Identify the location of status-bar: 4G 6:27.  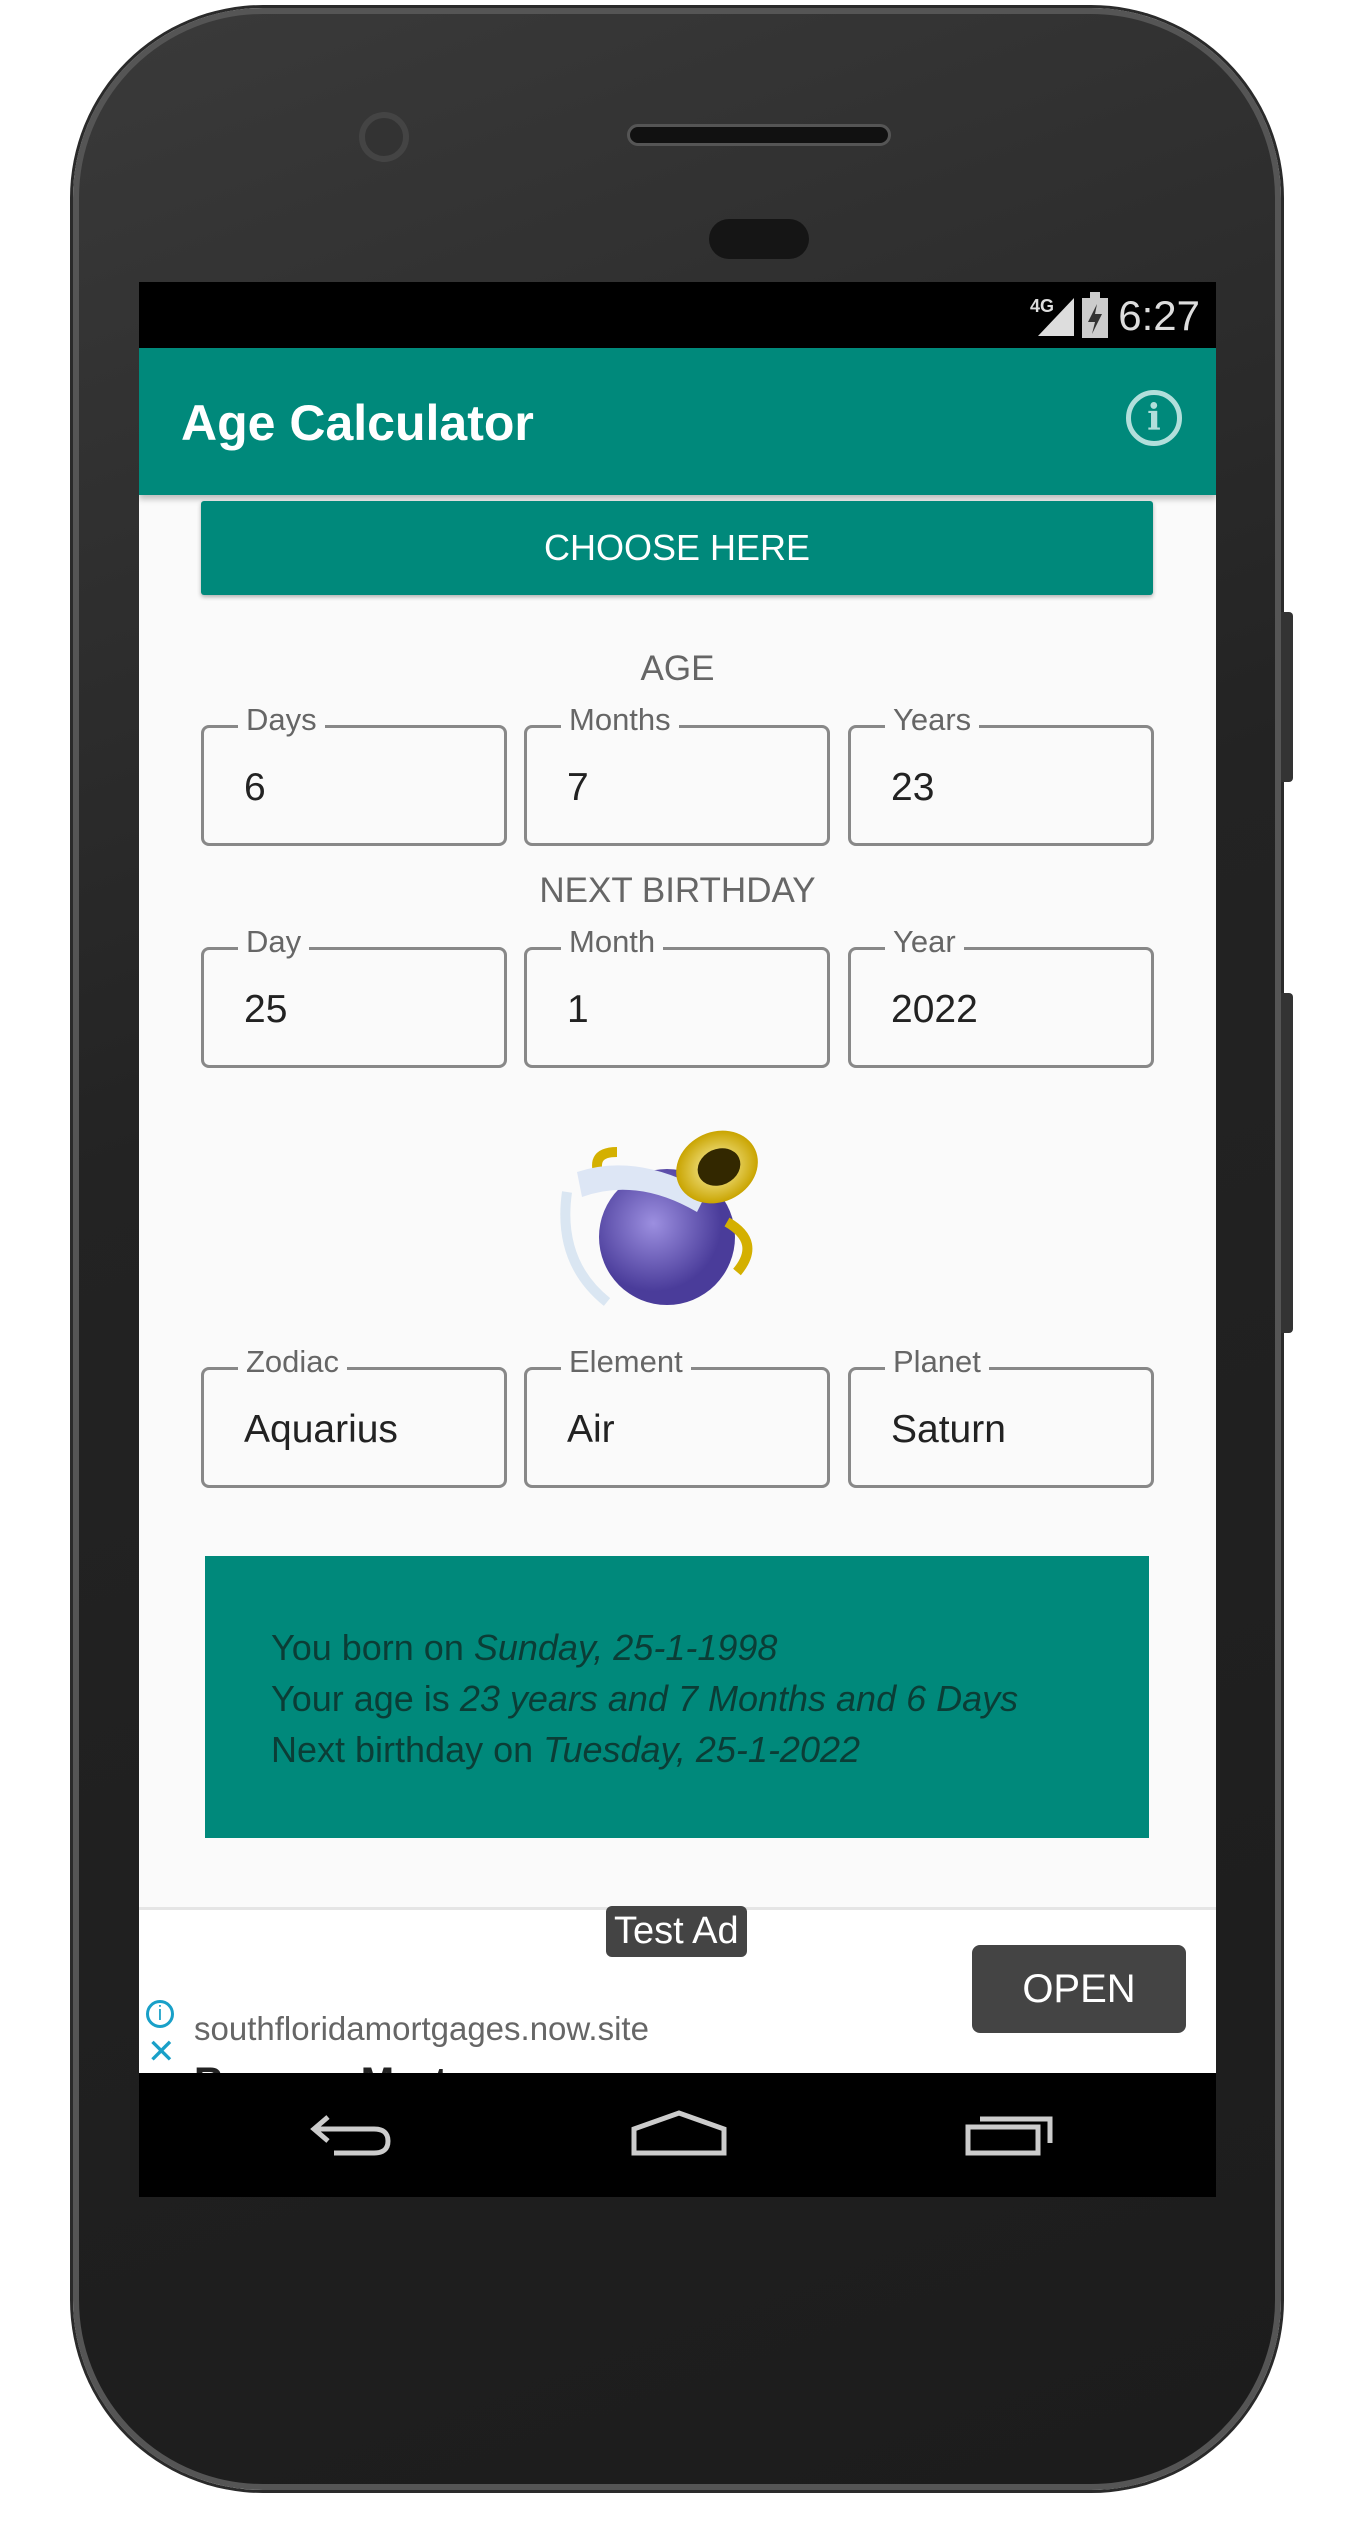
(677, 315).